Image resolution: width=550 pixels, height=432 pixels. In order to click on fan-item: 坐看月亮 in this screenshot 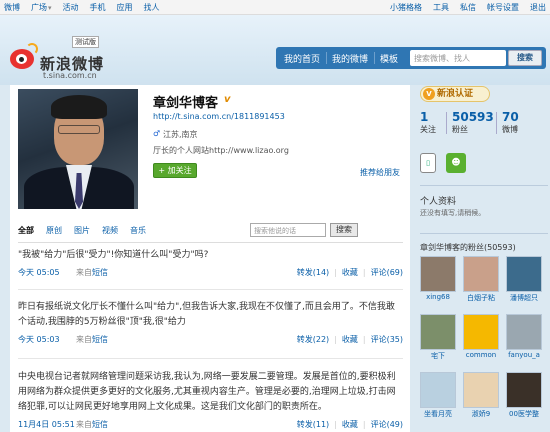, I will do `click(438, 395)`.